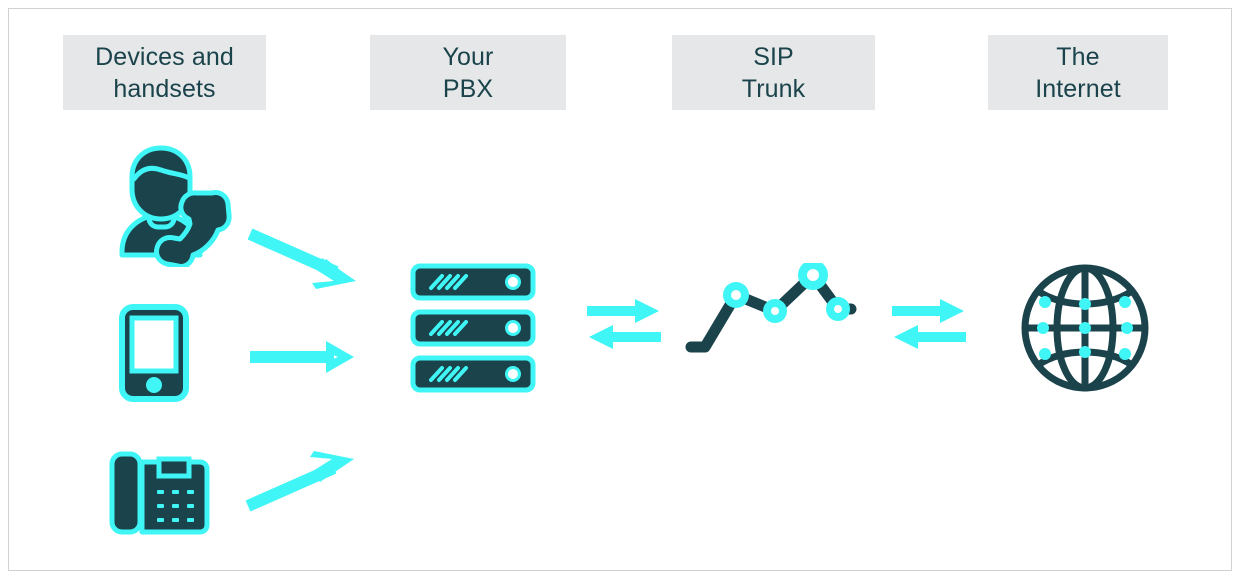 The width and height of the screenshot is (1240, 579). I want to click on globe-network-icon, so click(1085, 328).